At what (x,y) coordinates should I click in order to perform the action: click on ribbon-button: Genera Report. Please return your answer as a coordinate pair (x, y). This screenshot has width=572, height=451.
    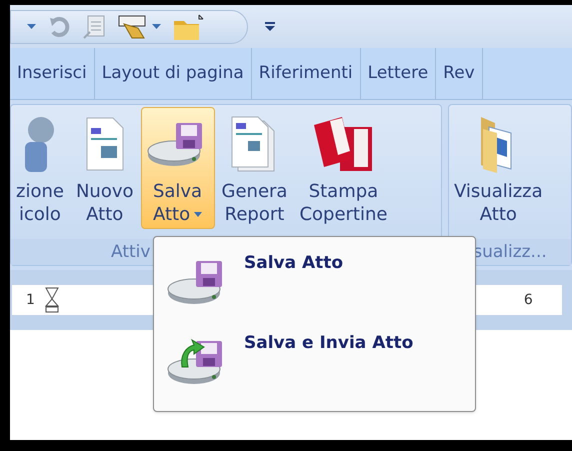
    Looking at the image, I should click on (254, 168).